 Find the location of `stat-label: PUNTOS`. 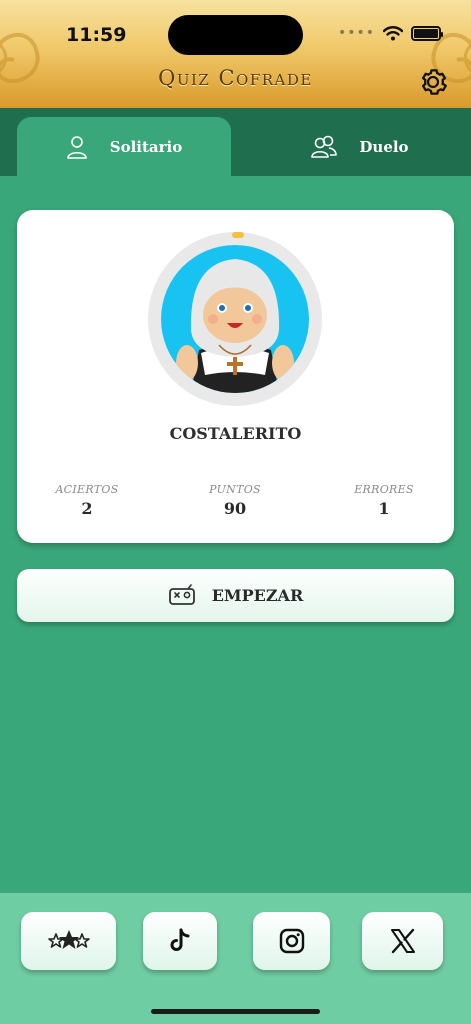

stat-label: PUNTOS is located at coordinates (235, 489).